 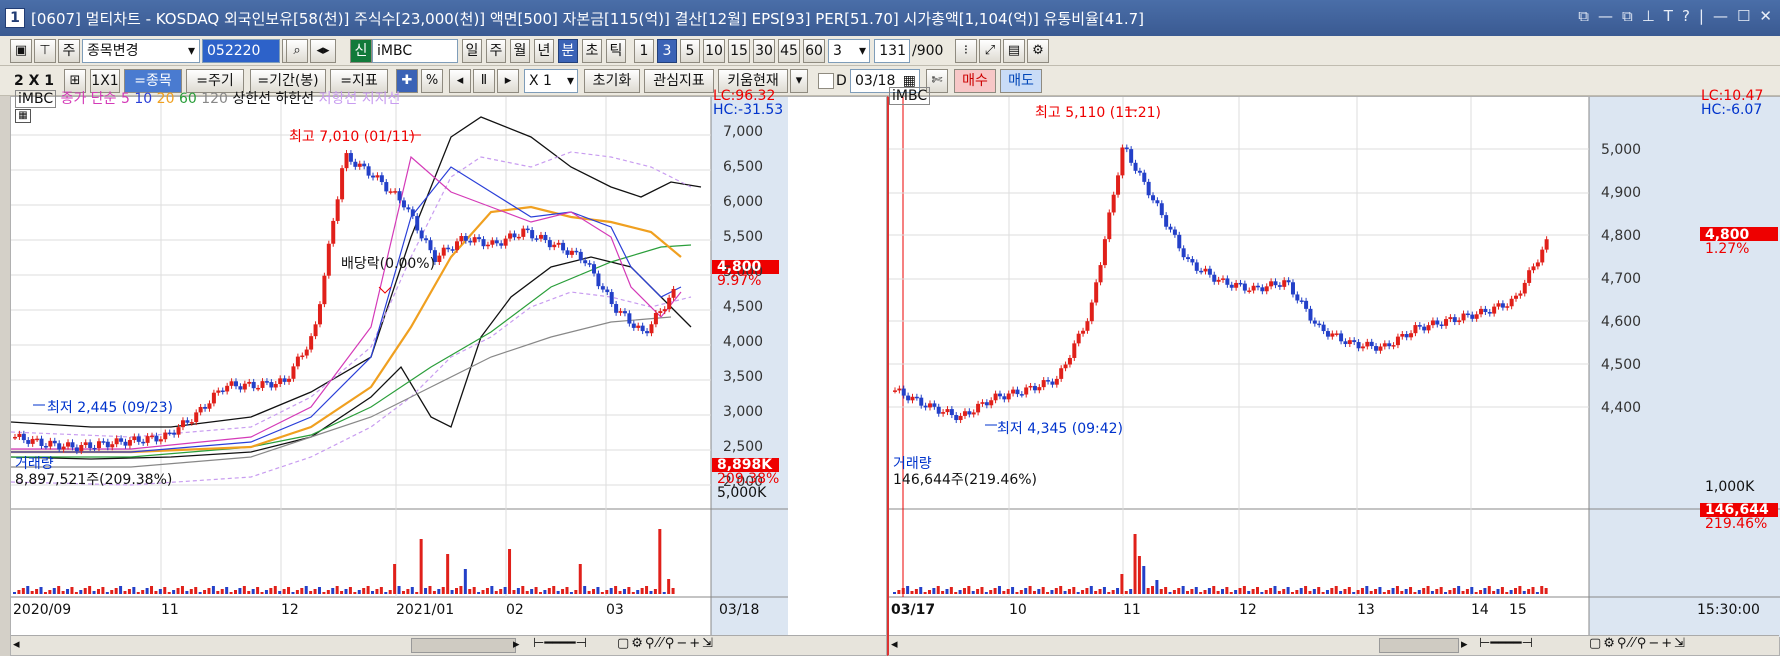 I want to click on tab-tick: 틱, so click(x=616, y=51).